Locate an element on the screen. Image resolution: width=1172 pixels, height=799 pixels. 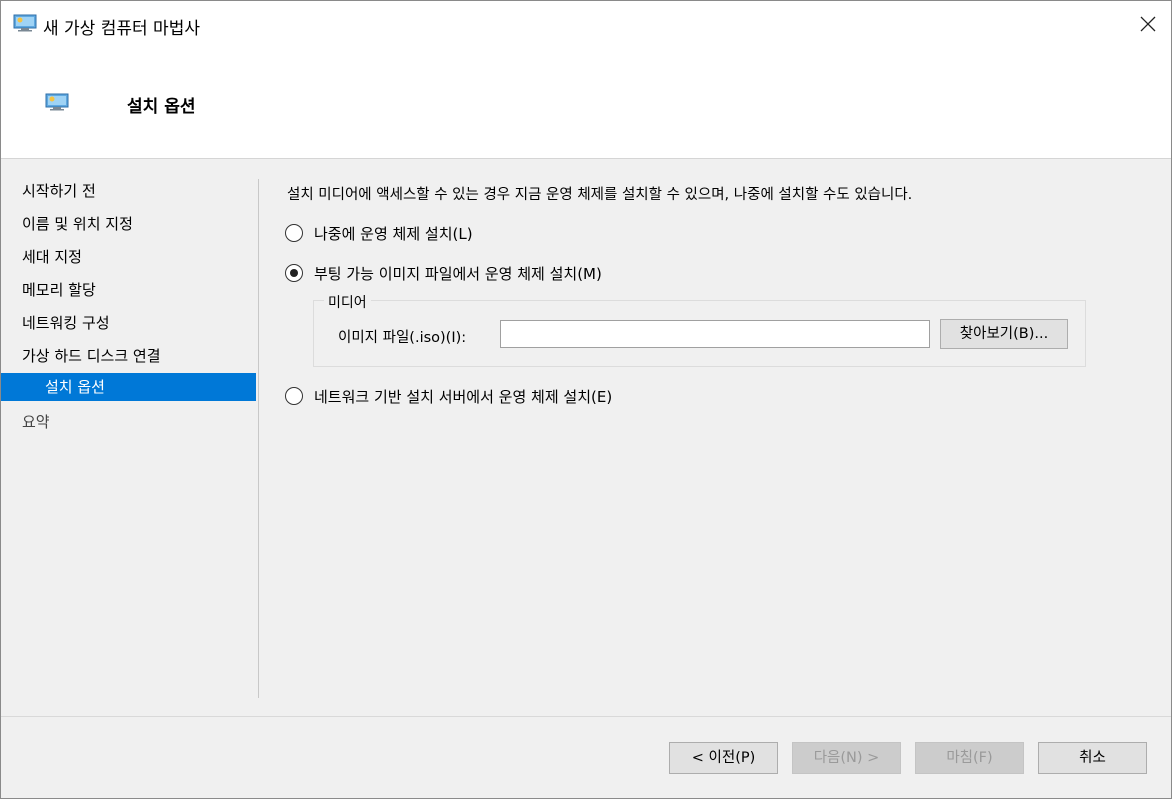
radio-label: 네트워크 기반 설치 서버에서 운영 체제 설치(E) is located at coordinates (463, 397).